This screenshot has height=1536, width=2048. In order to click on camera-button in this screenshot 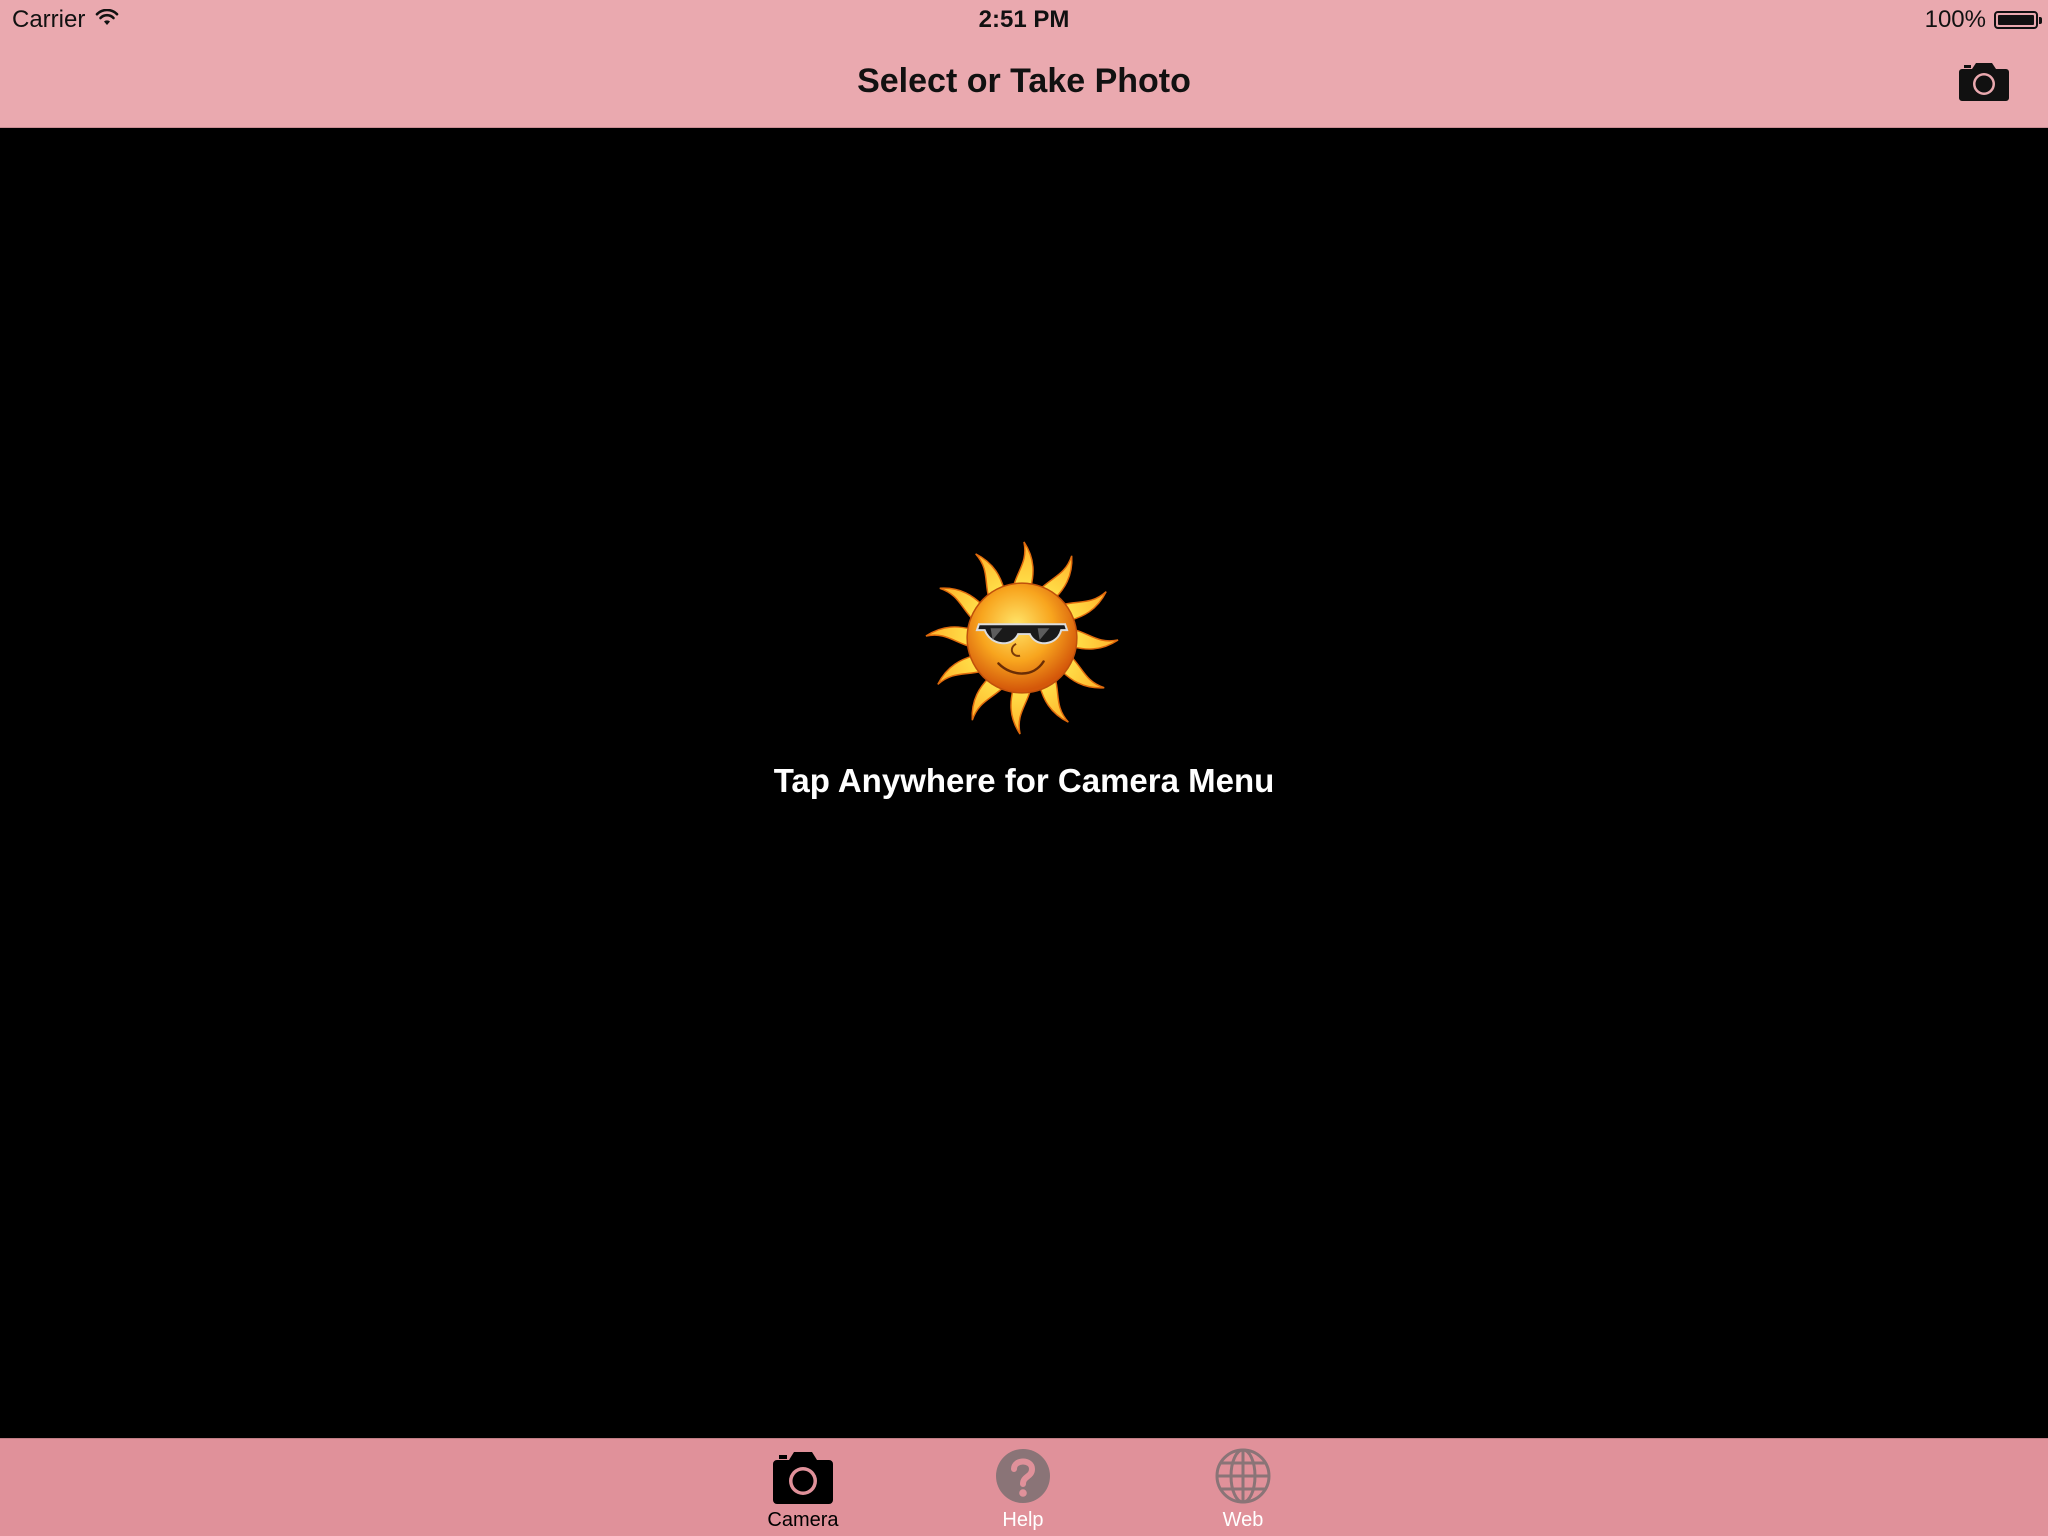, I will do `click(1984, 81)`.